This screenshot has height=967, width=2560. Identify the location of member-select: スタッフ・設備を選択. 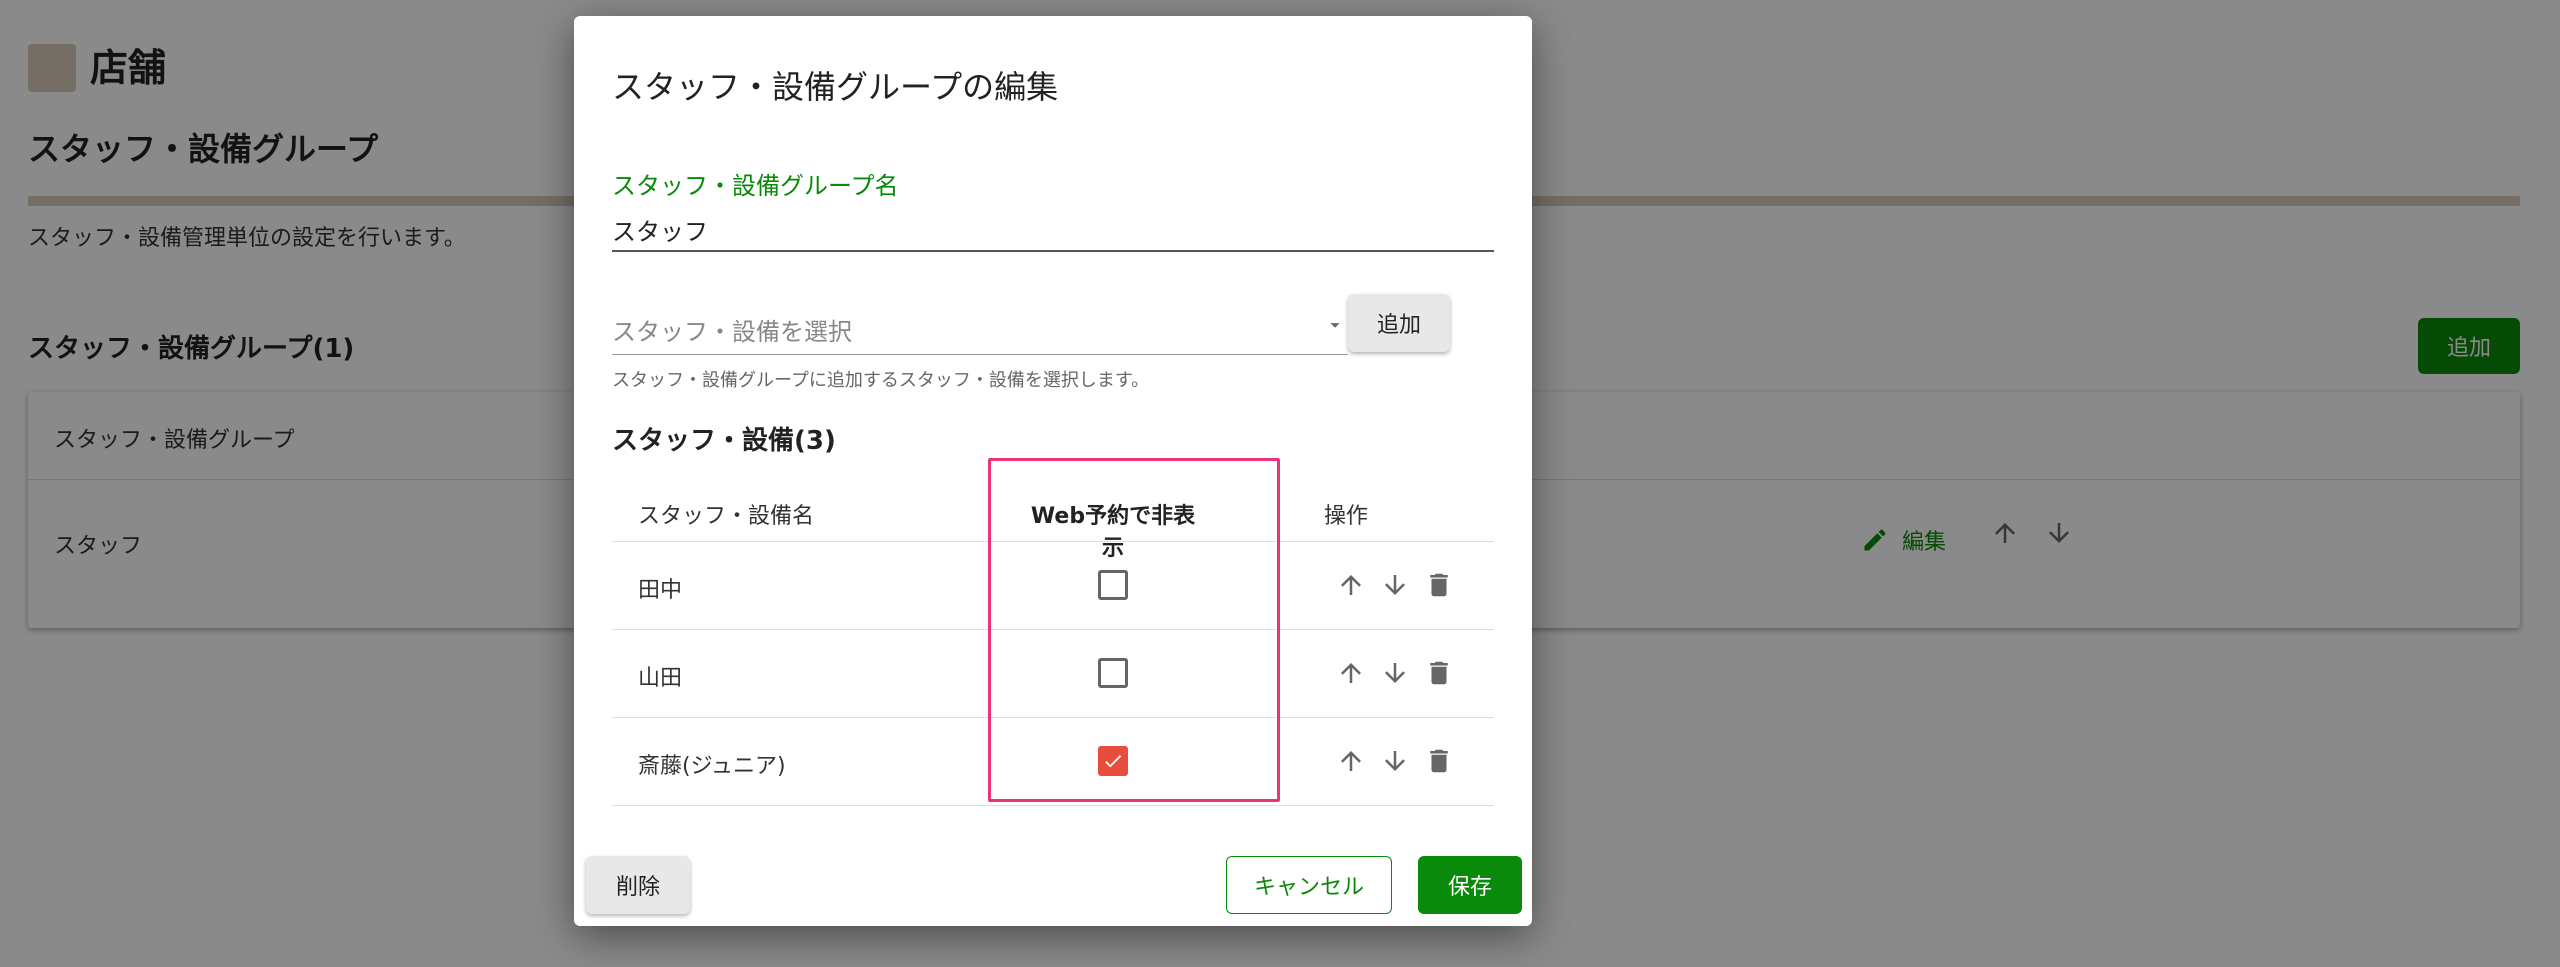
(732, 329).